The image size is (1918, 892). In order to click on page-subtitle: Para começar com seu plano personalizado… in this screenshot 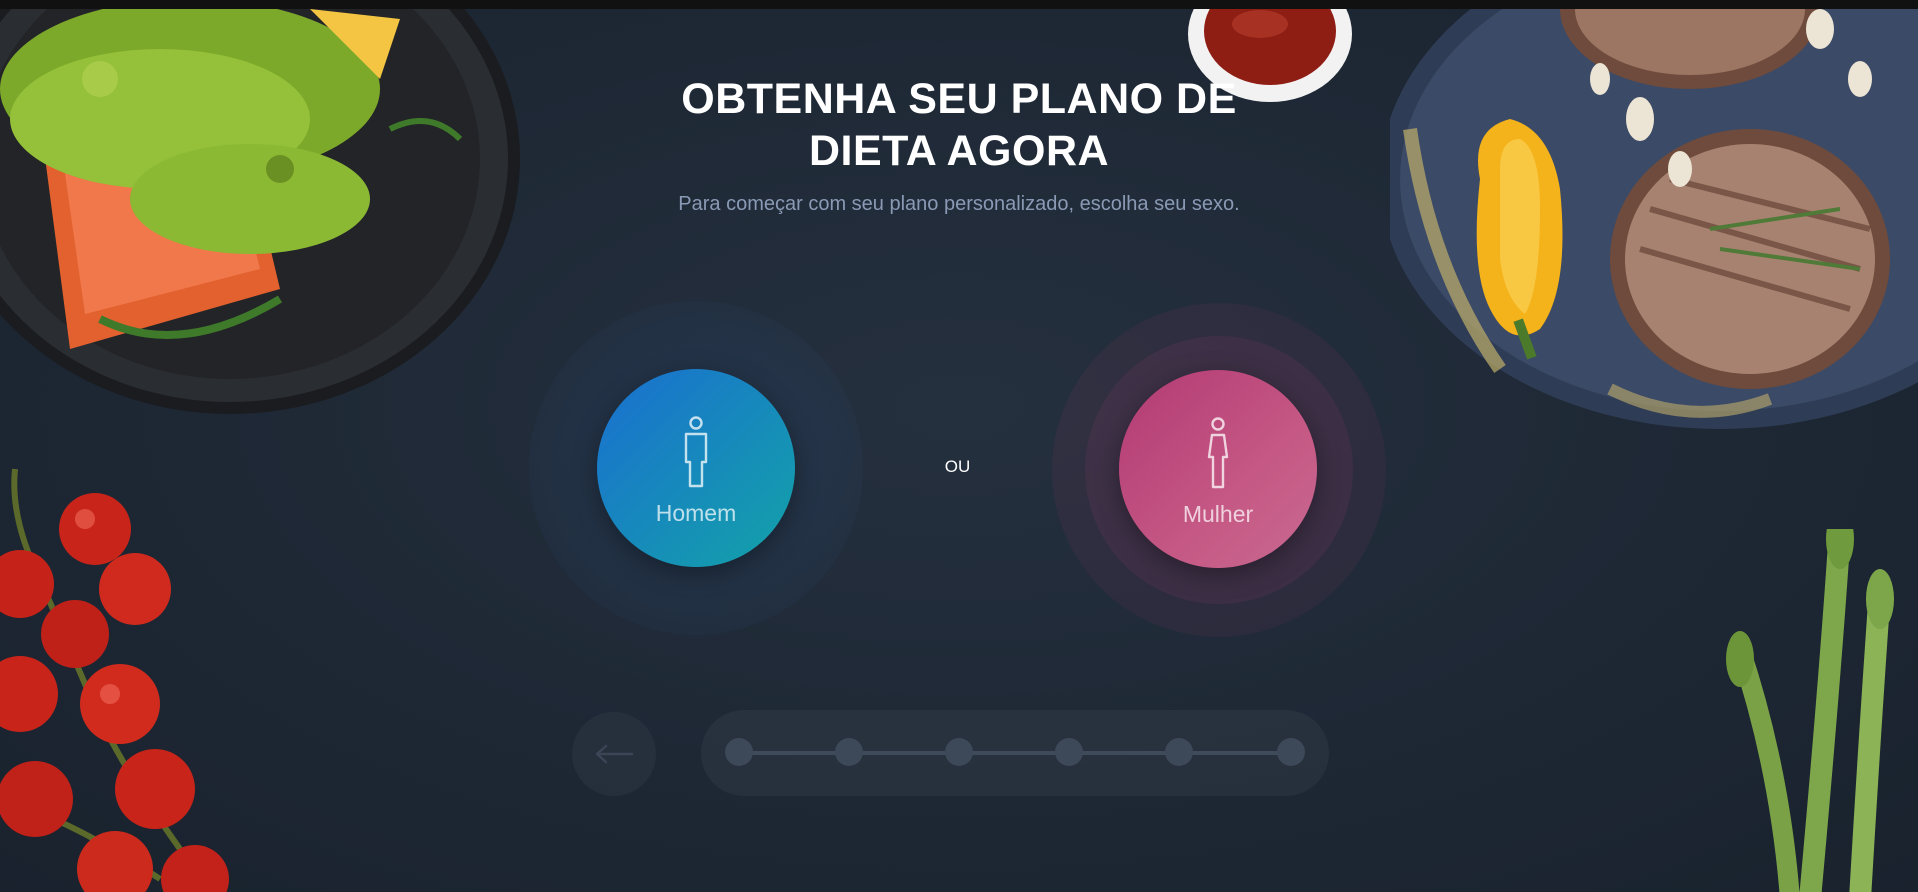, I will do `click(959, 204)`.